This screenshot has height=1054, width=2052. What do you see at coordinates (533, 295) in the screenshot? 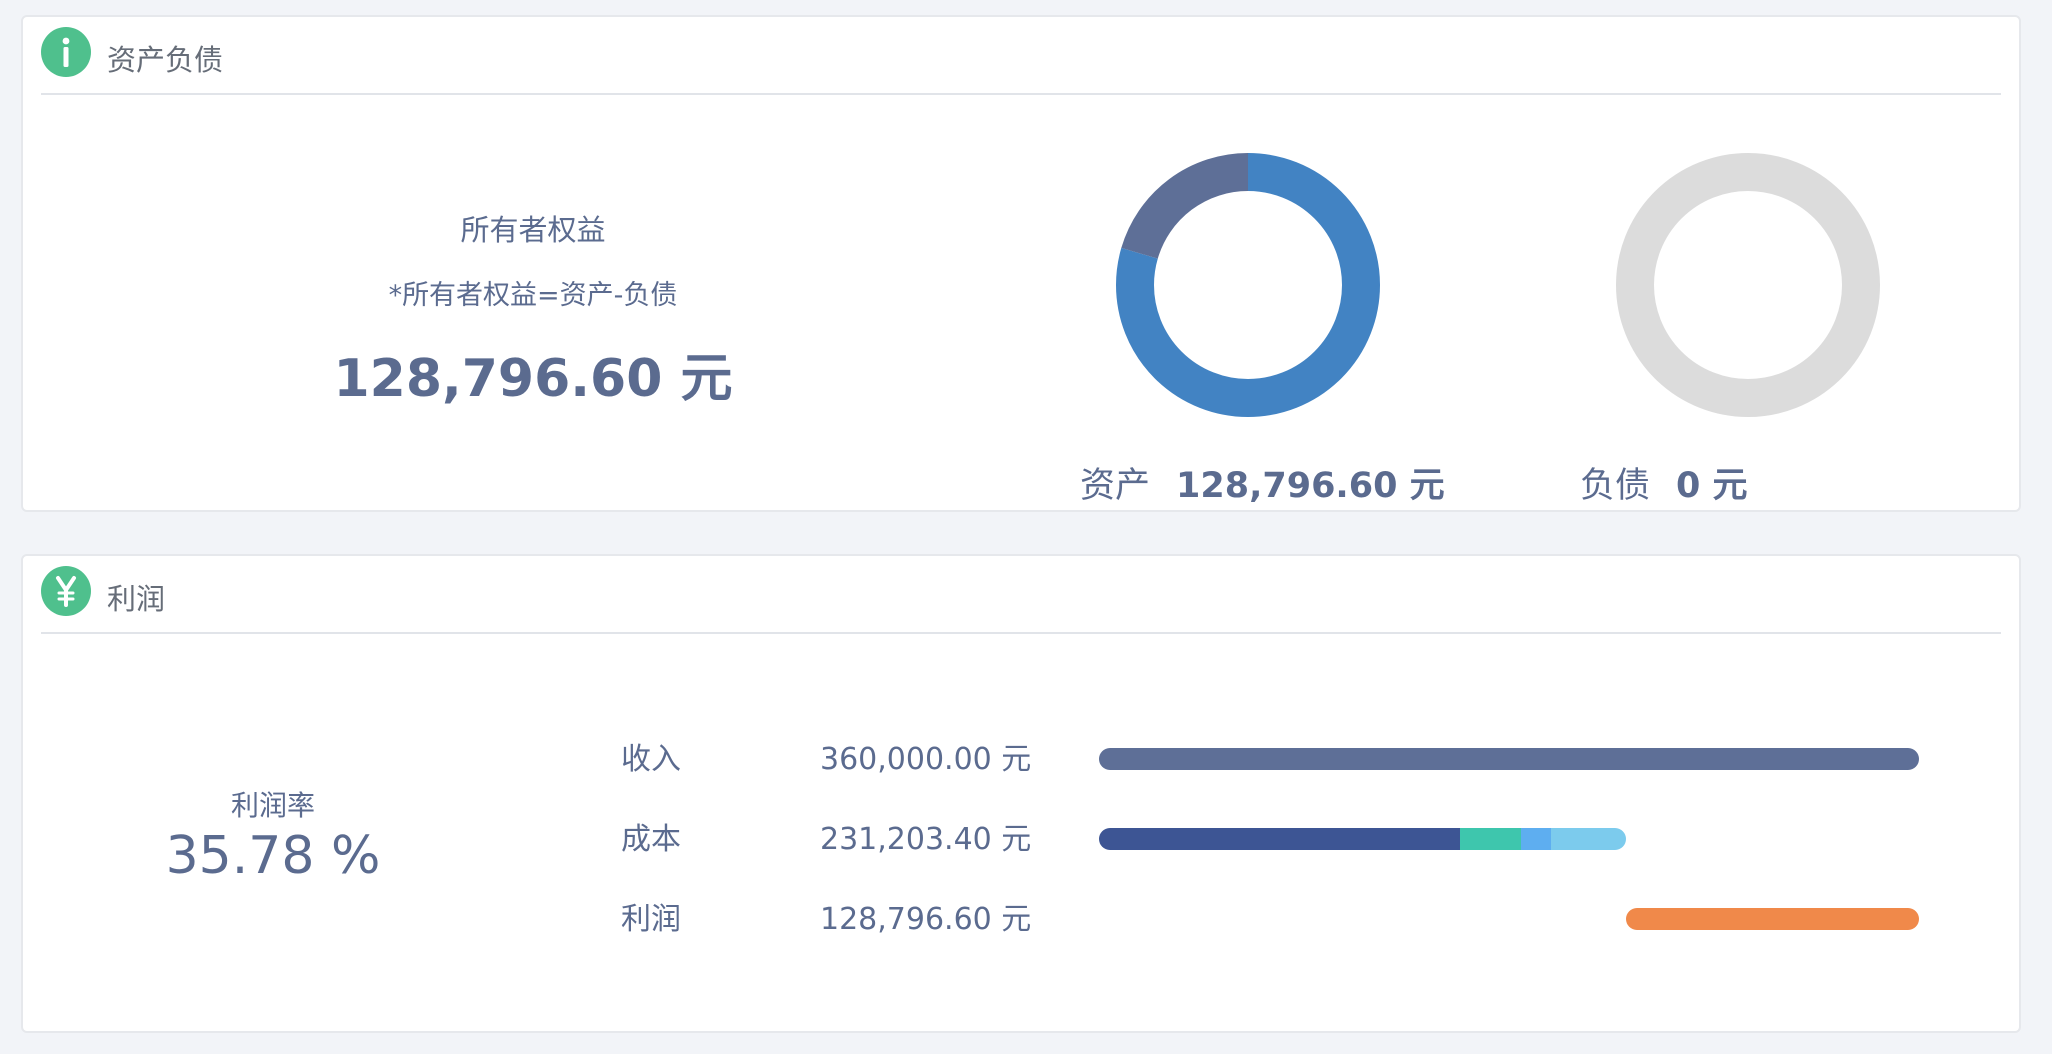
I see `equity-formula: *所有者权益=资产-负债` at bounding box center [533, 295].